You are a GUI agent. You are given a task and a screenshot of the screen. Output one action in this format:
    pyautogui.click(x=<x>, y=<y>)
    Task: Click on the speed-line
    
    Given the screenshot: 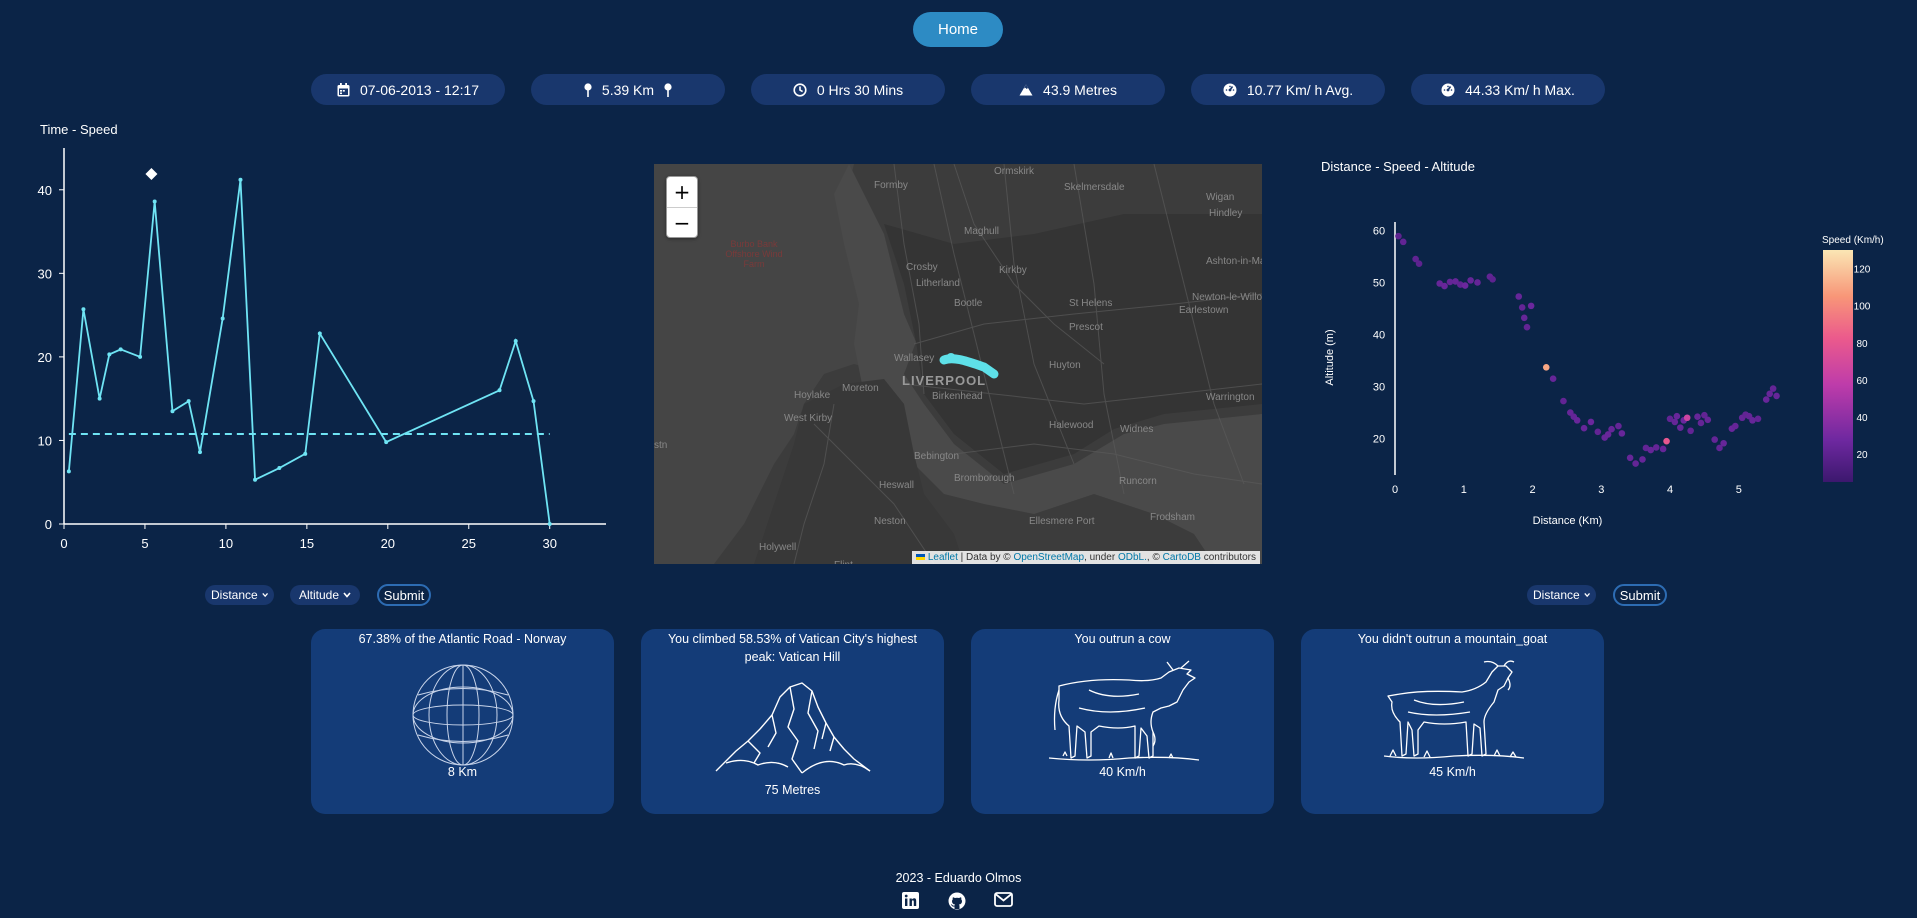 What is the action you would take?
    pyautogui.click(x=309, y=352)
    